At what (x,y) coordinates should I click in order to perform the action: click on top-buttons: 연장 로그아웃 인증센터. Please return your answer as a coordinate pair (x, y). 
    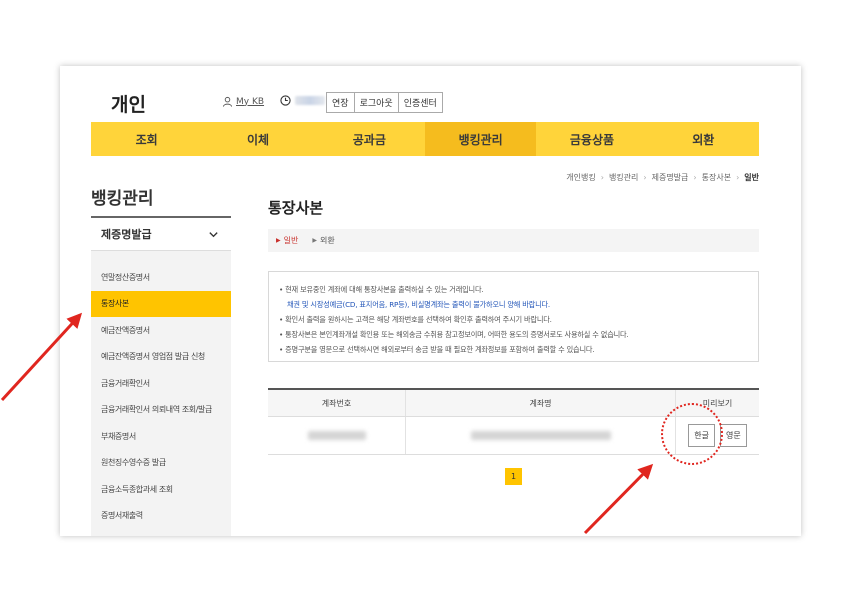
    Looking at the image, I should click on (384, 102).